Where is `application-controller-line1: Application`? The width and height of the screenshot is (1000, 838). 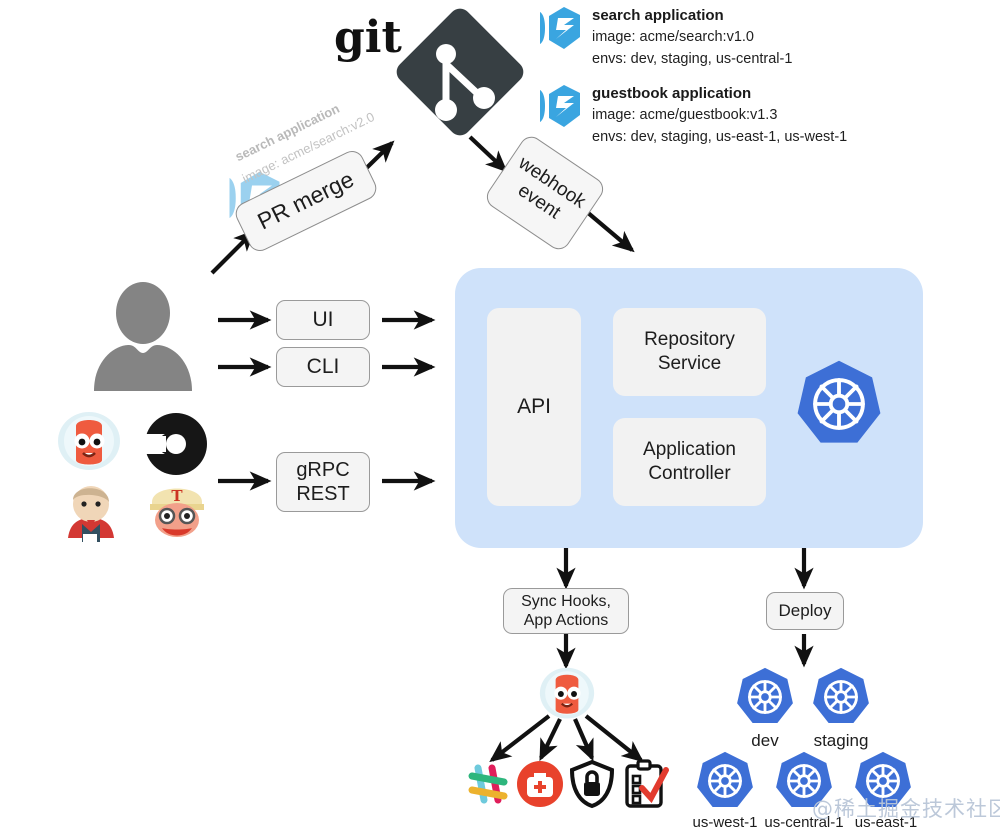 application-controller-line1: Application is located at coordinates (689, 450).